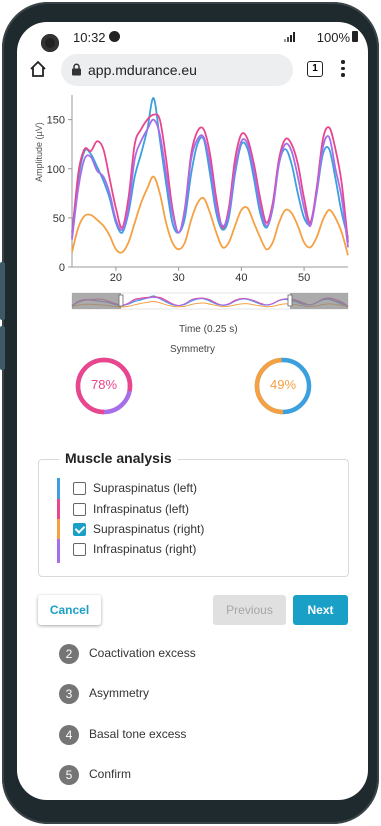 Image resolution: width=381 pixels, height=826 pixels. I want to click on battery-percent: 100%, so click(333, 37).